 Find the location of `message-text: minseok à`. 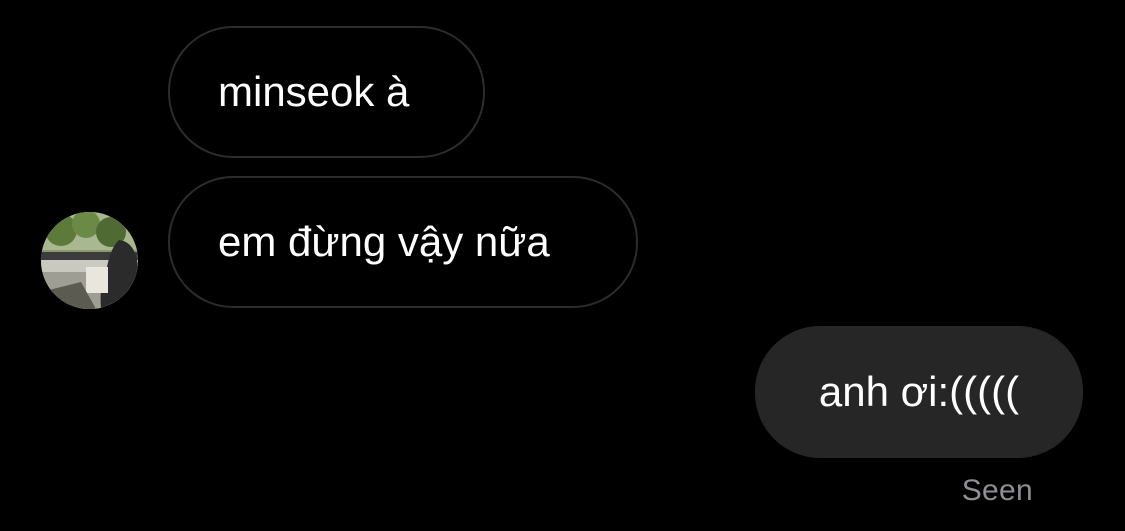

message-text: minseok à is located at coordinates (314, 91).